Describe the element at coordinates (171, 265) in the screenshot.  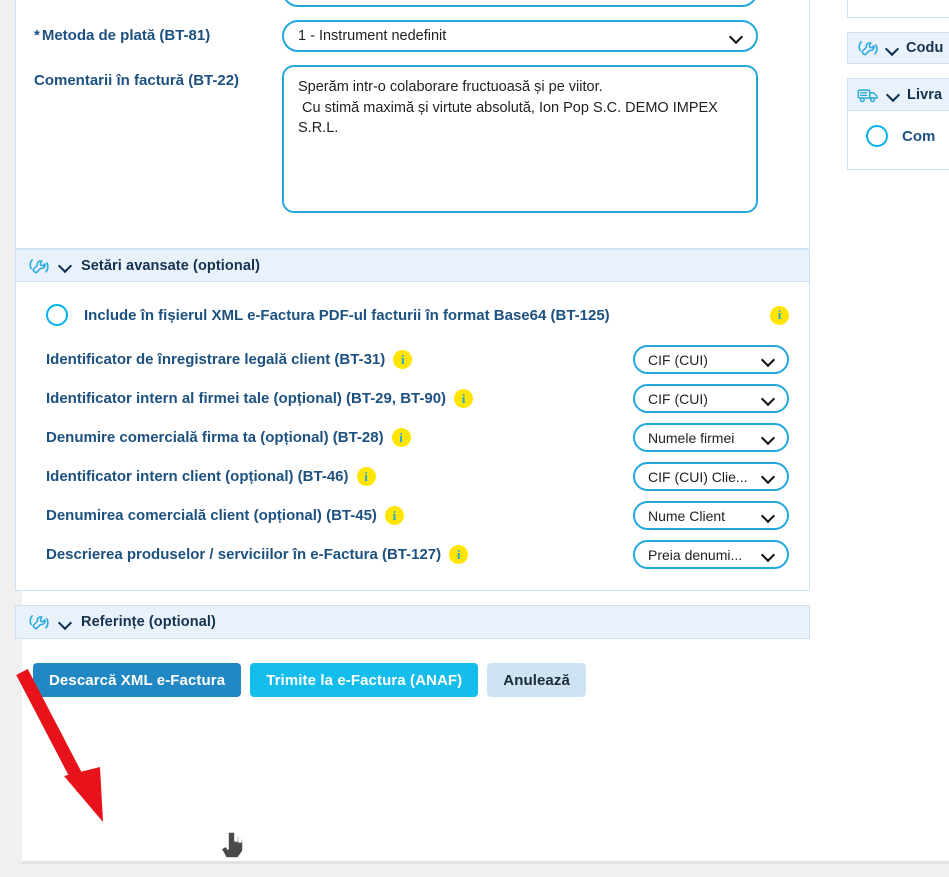
I see `advanced-settings-title: Setări avansate (optional)` at that location.